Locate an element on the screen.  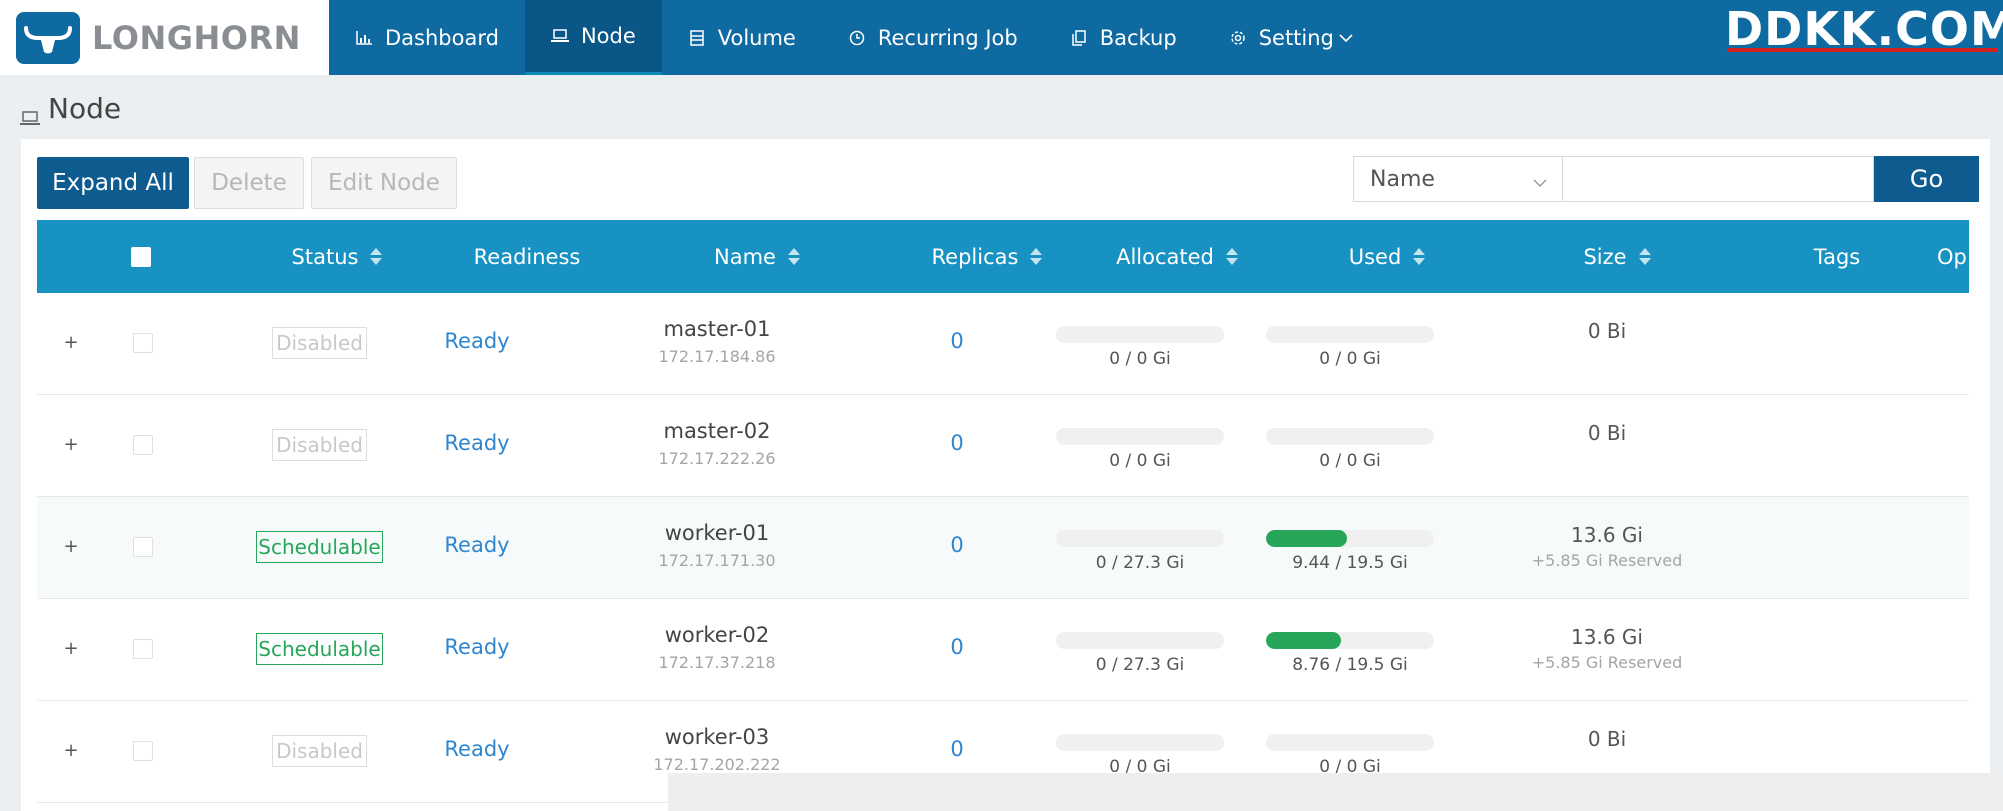
logo: LONGHORN is located at coordinates (164, 37).